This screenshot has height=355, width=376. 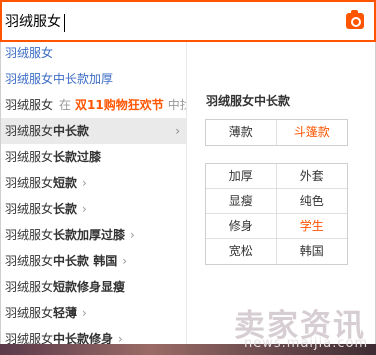 What do you see at coordinates (93, 53) in the screenshot?
I see `suggestion-item: 羽绒服女` at bounding box center [93, 53].